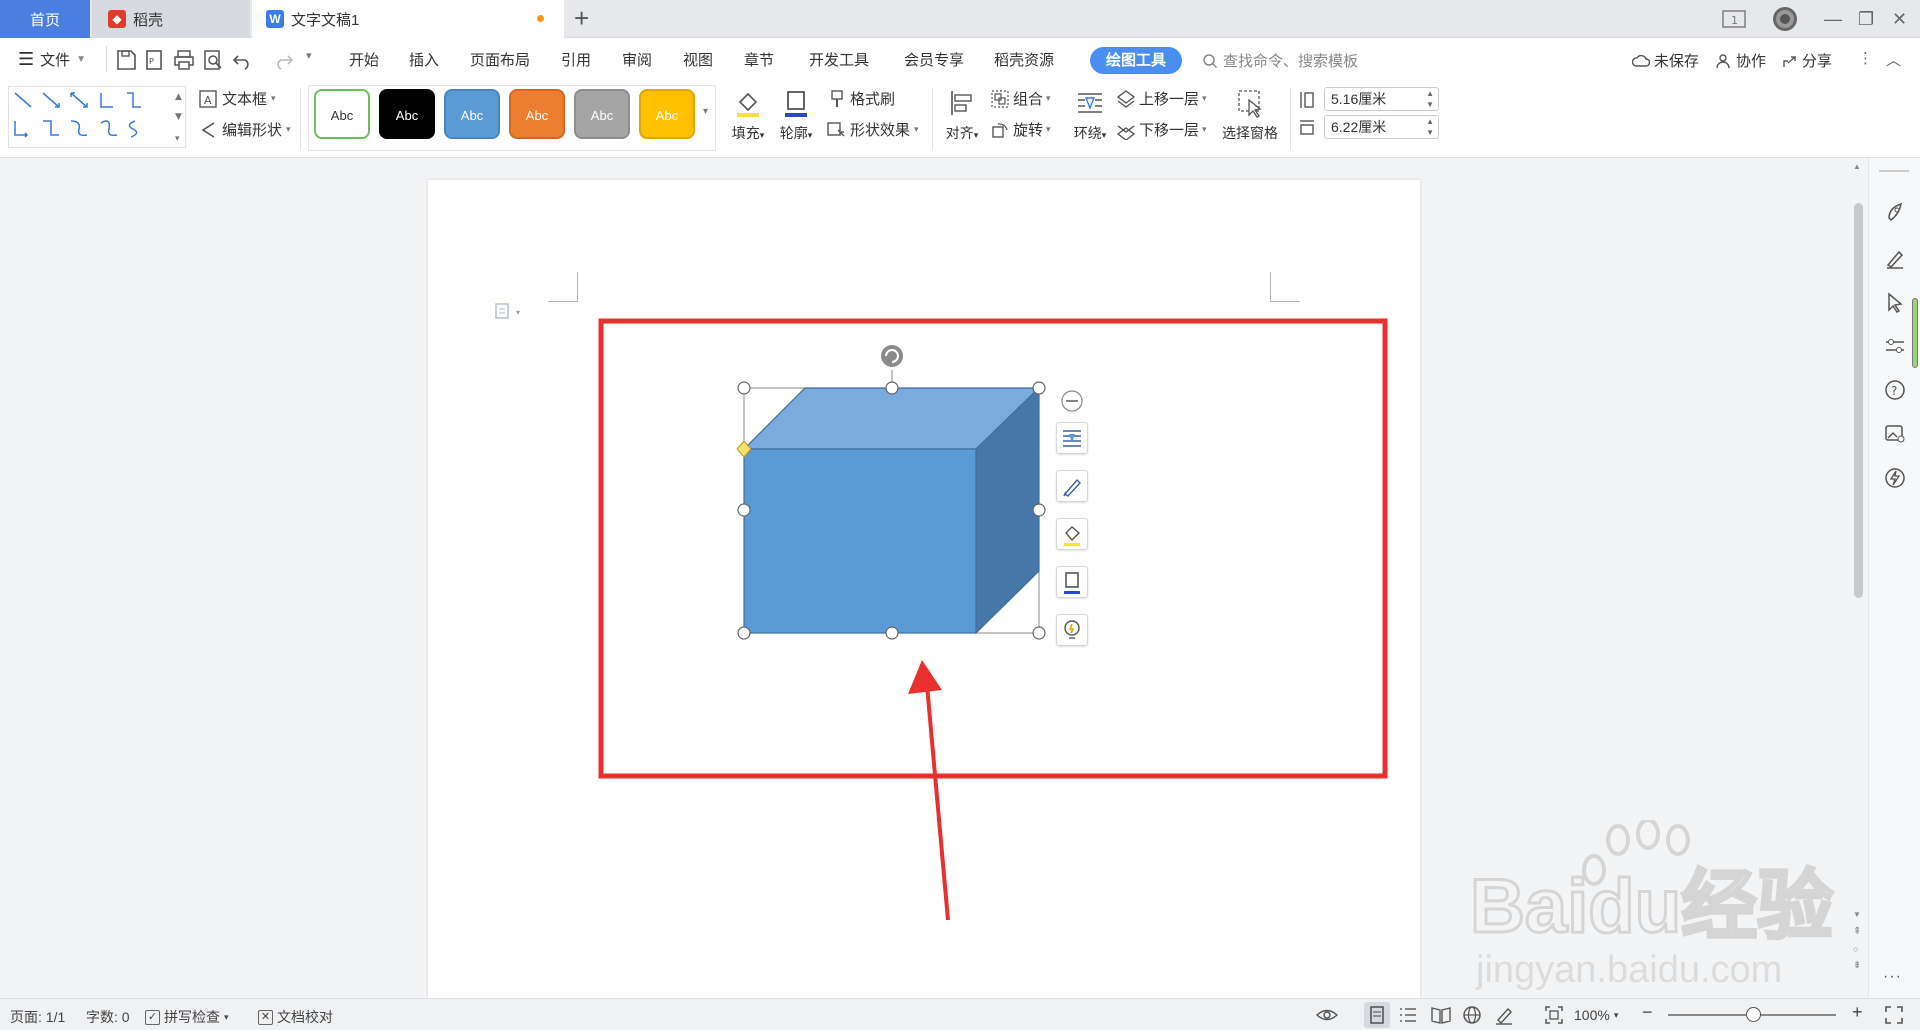 The height and width of the screenshot is (1030, 1920). What do you see at coordinates (1072, 401) in the screenshot?
I see `collapse-tools-icon` at bounding box center [1072, 401].